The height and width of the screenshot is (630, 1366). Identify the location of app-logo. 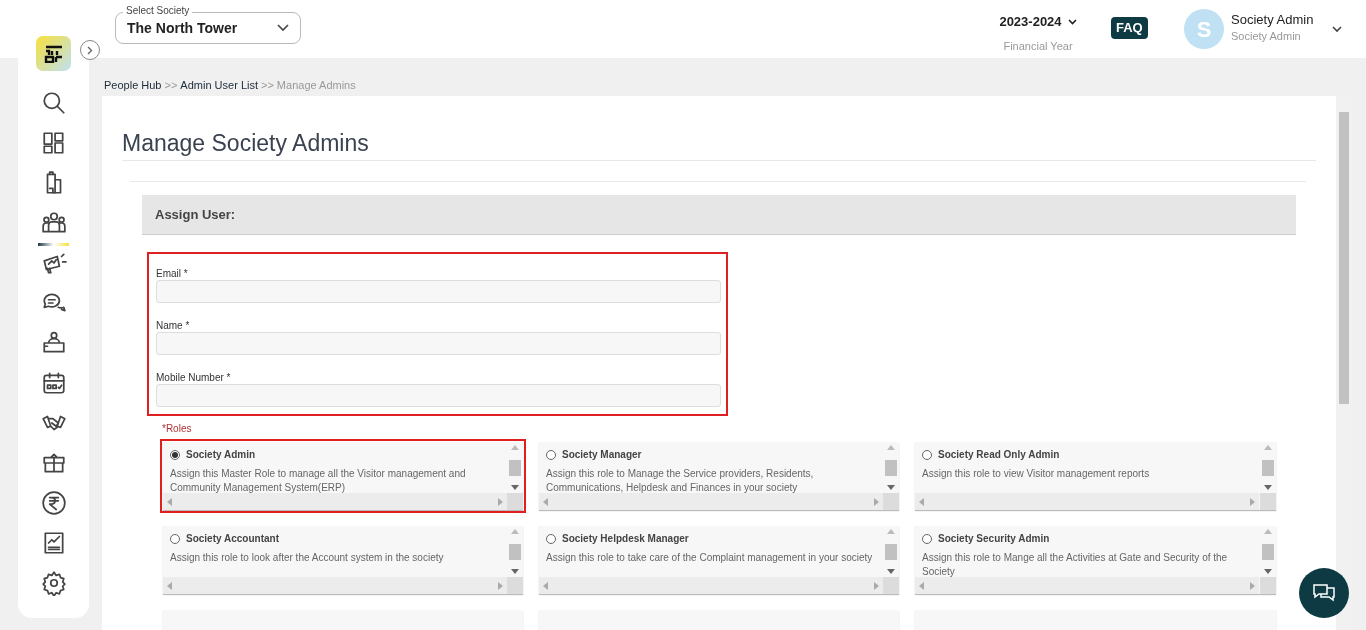
(53, 53).